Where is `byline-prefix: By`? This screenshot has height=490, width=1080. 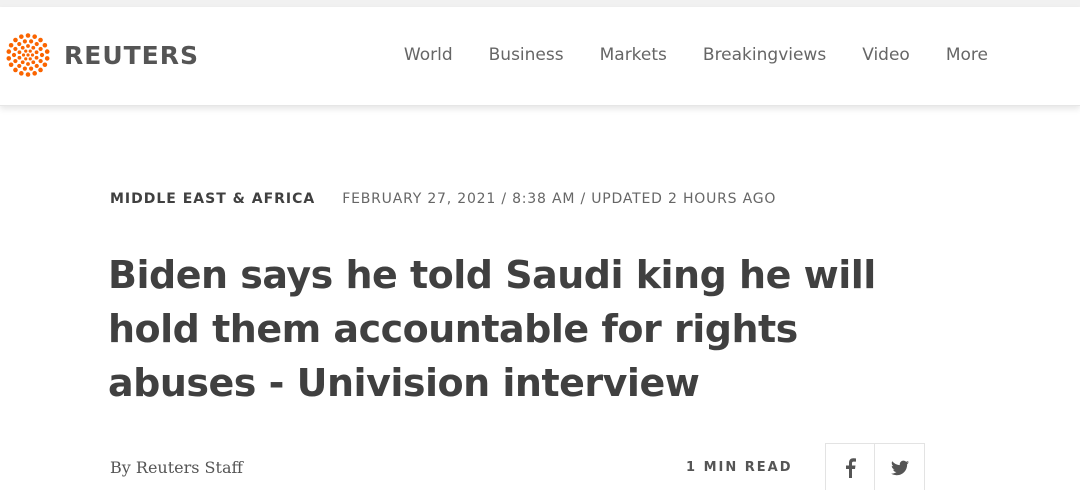
byline-prefix: By is located at coordinates (120, 467).